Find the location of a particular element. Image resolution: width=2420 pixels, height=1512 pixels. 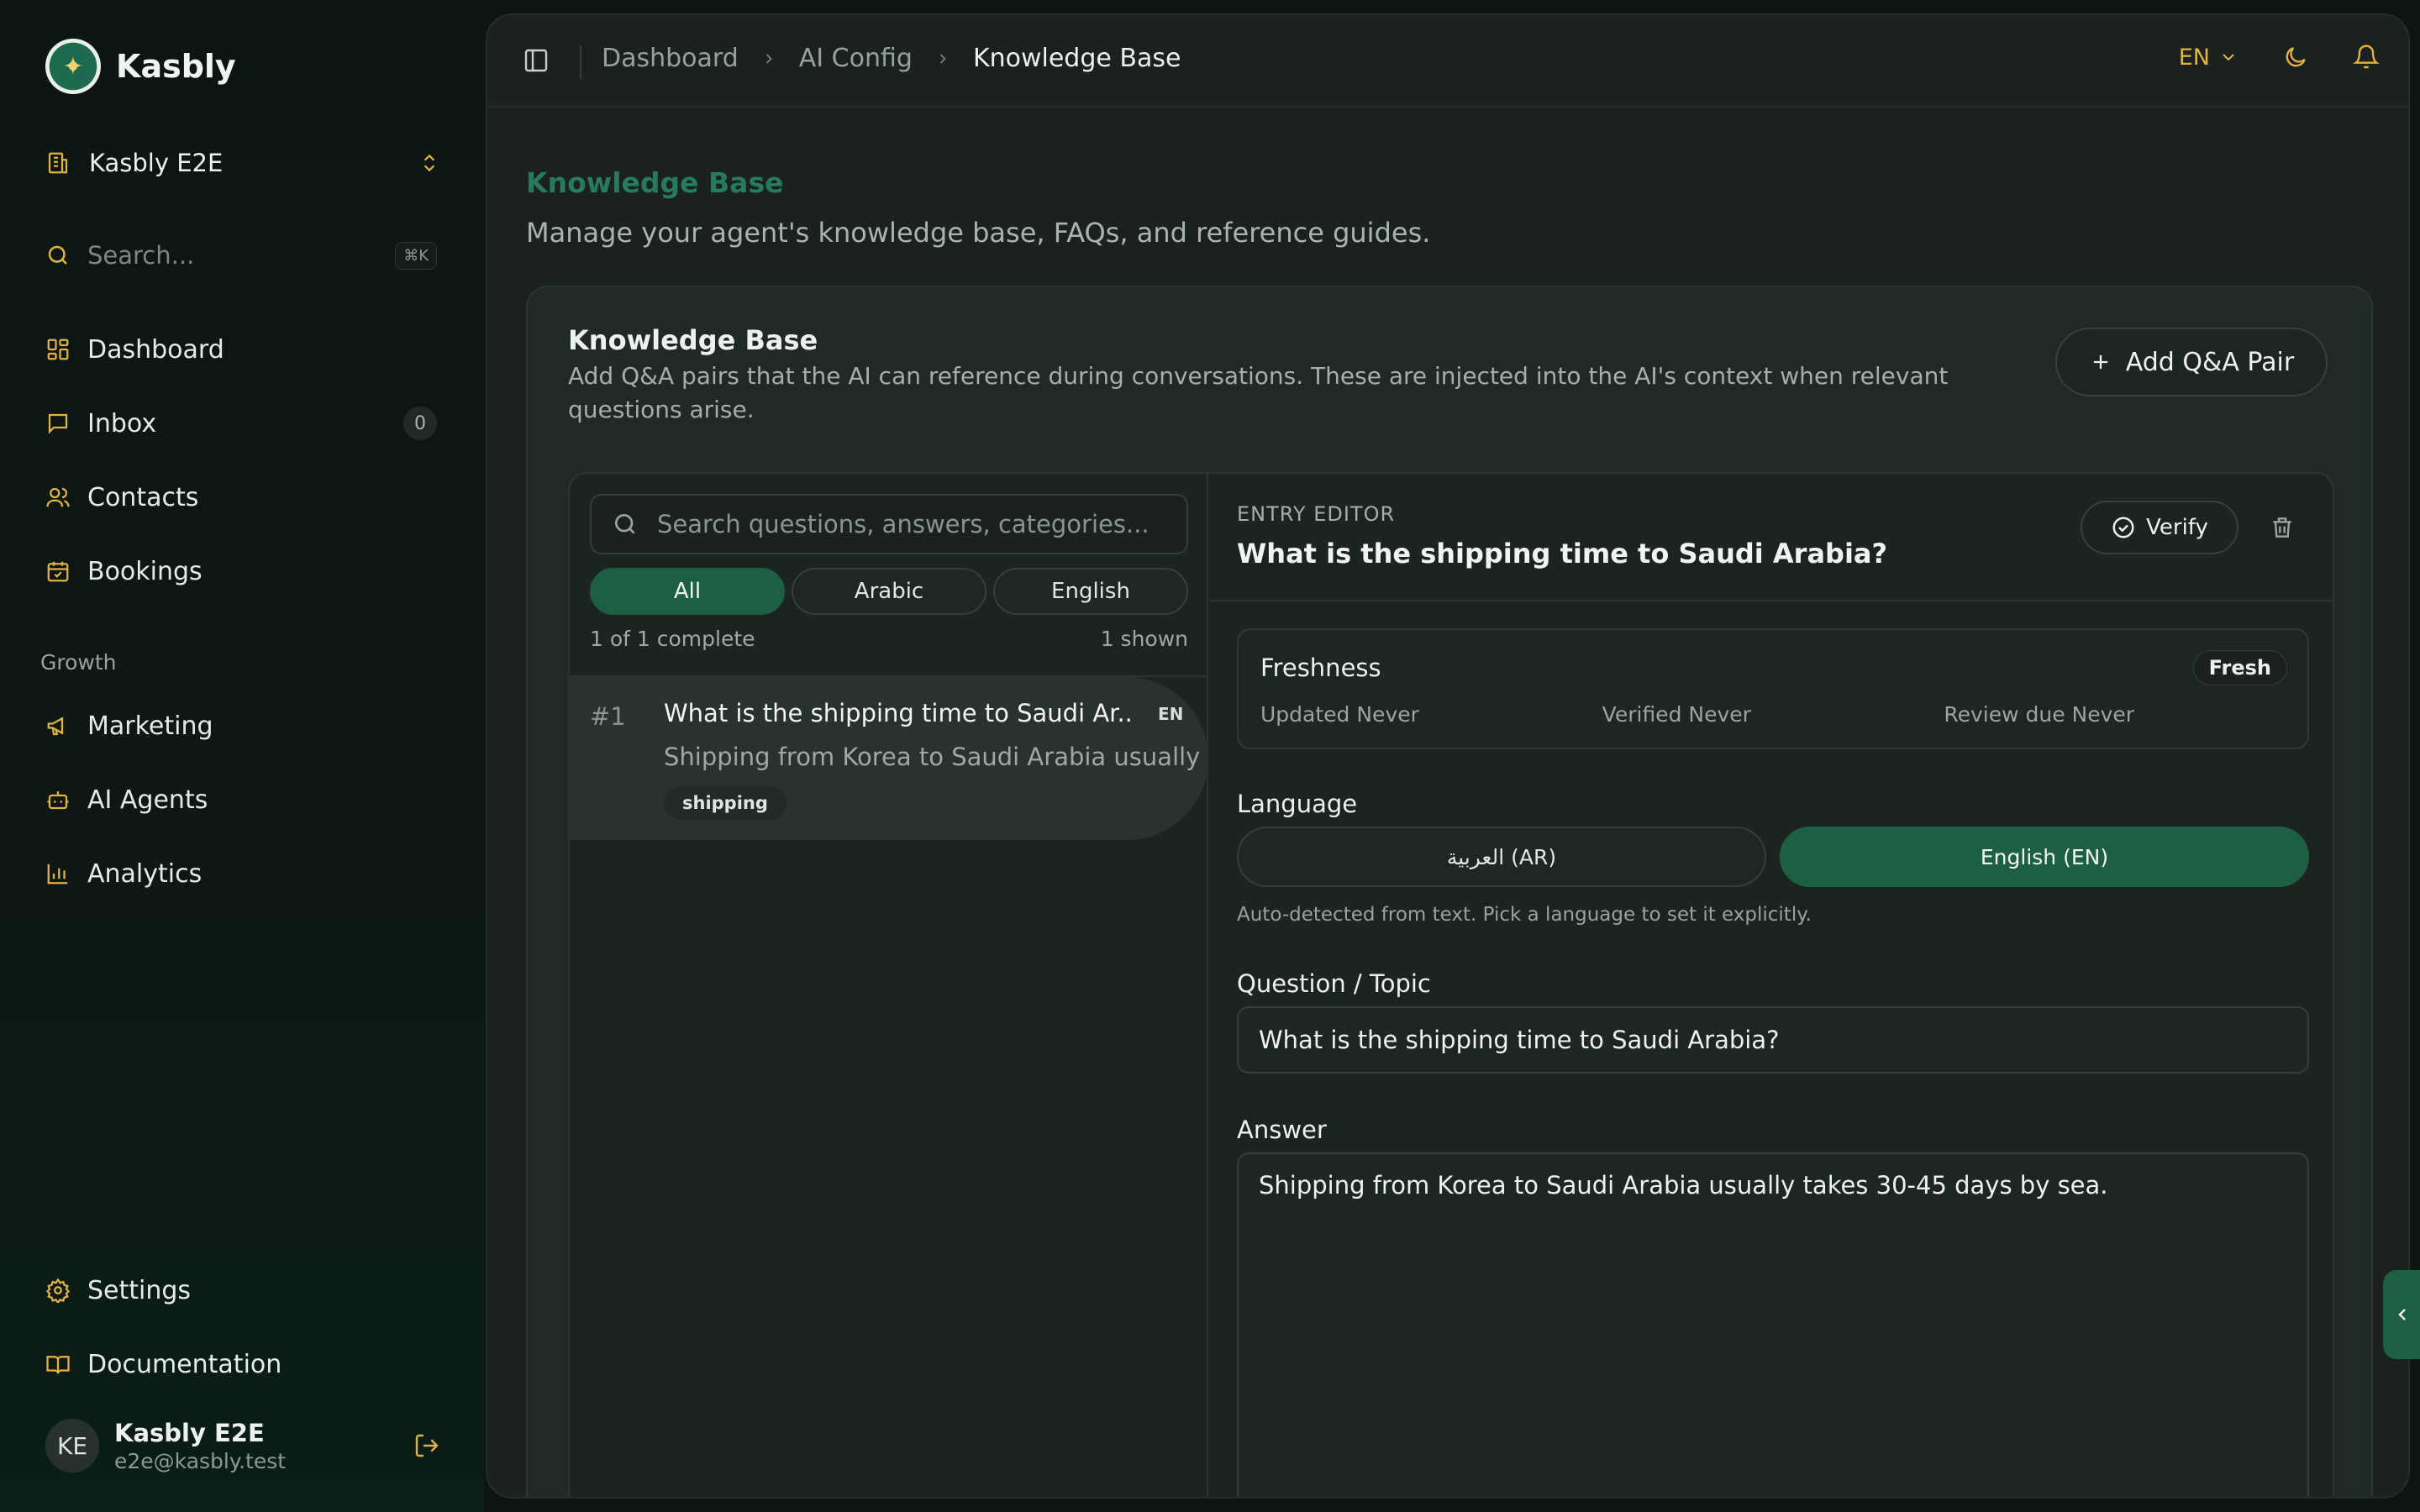

sidebar-item-label: Contacts is located at coordinates (143, 497).